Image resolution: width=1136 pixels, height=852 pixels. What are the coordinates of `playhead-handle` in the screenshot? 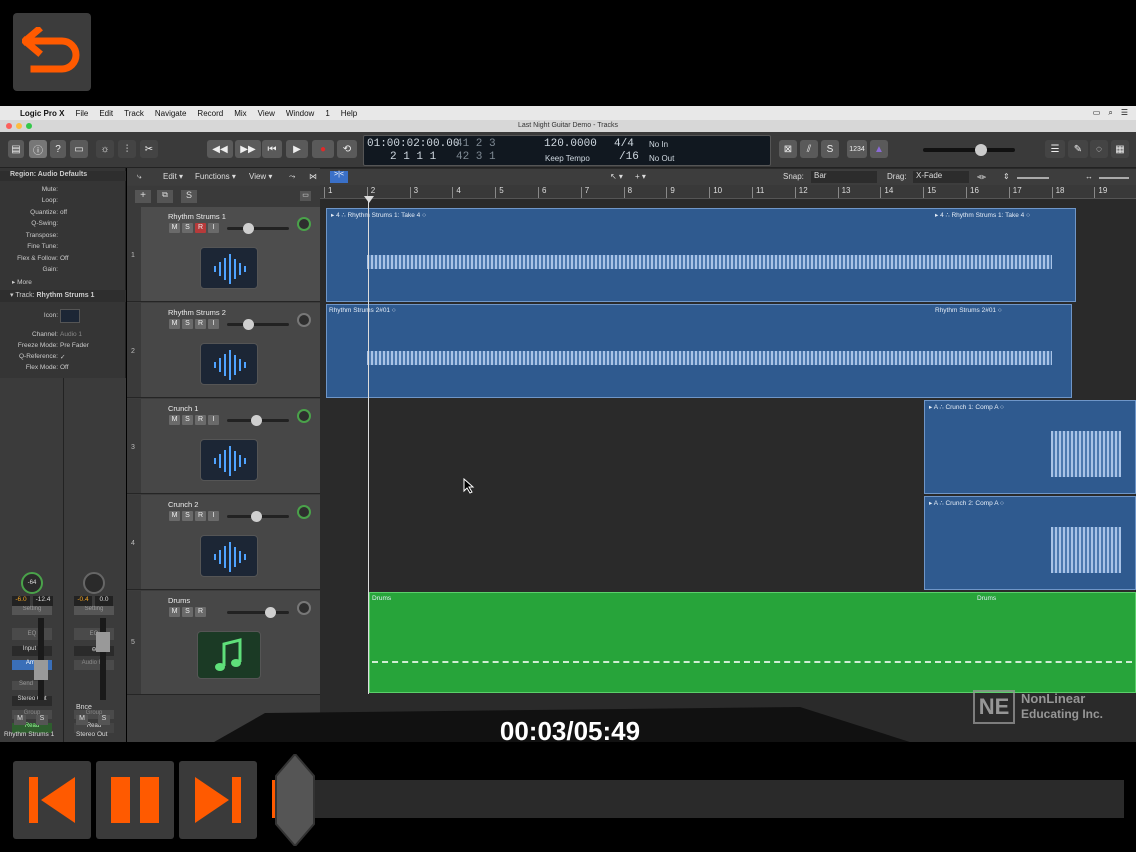 It's located at (369, 199).